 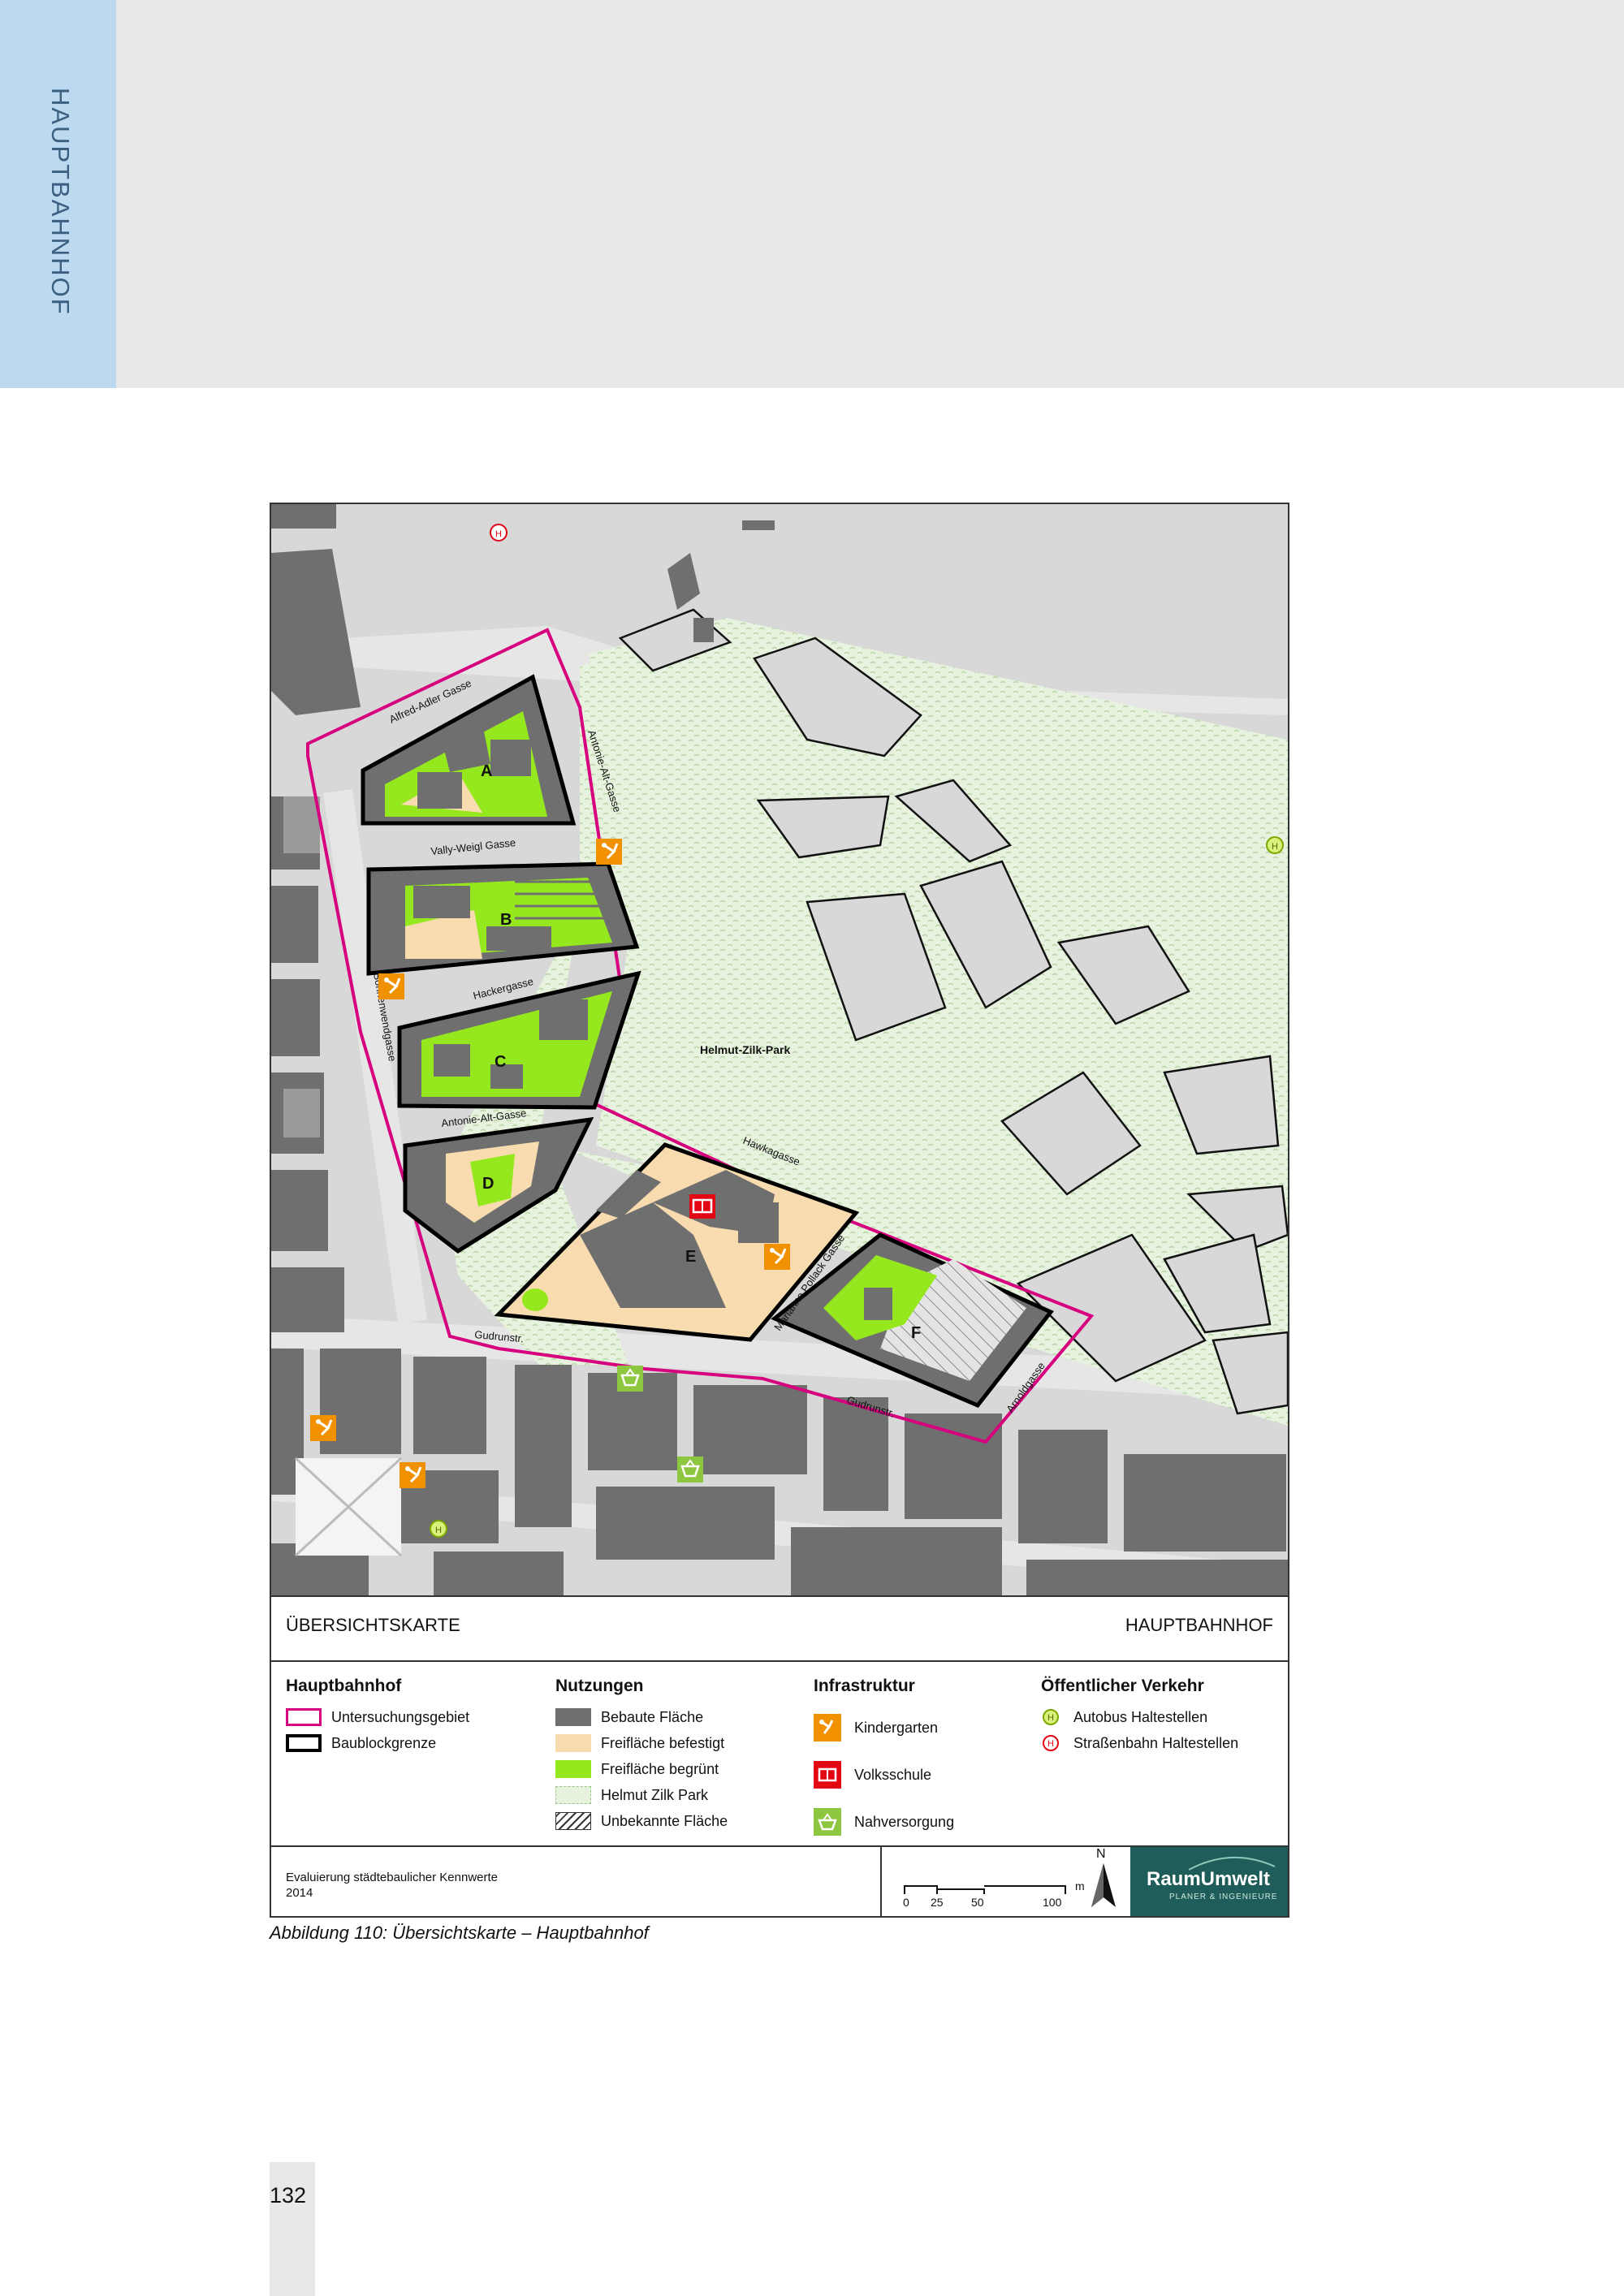 I want to click on legend-label: Autobus Haltestellen, so click(x=1141, y=1717).